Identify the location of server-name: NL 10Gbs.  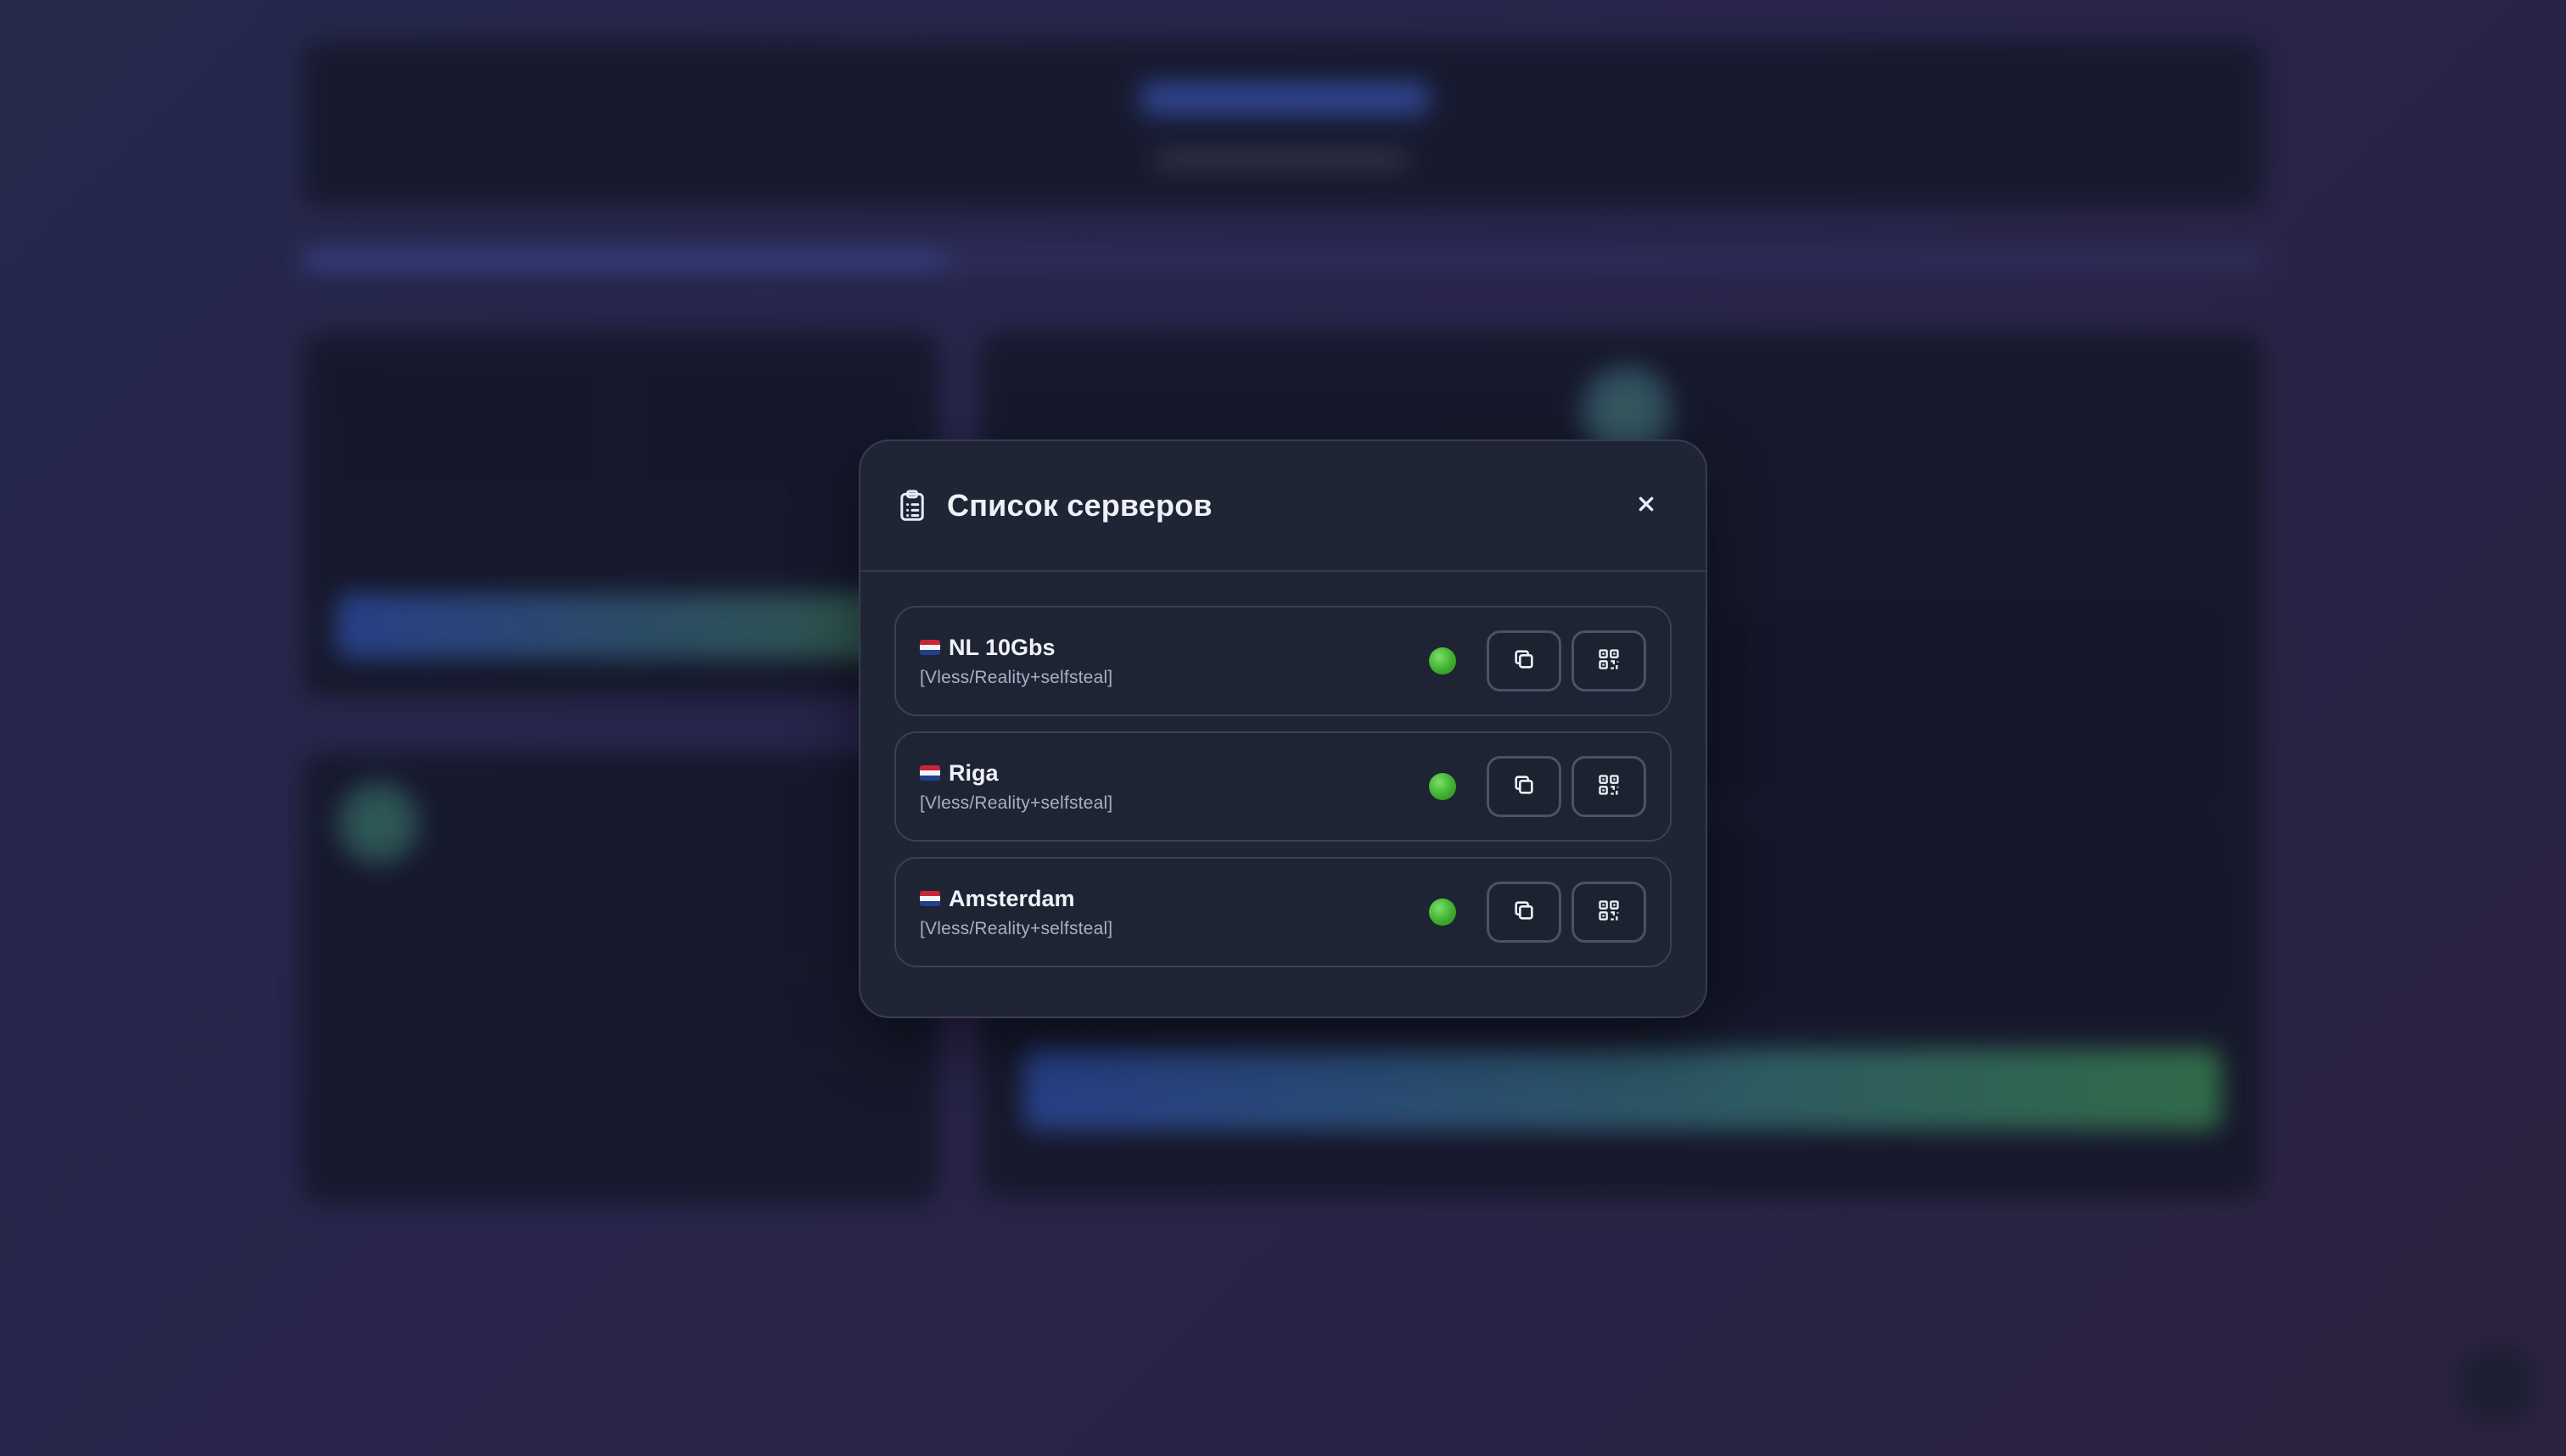
(1002, 647).